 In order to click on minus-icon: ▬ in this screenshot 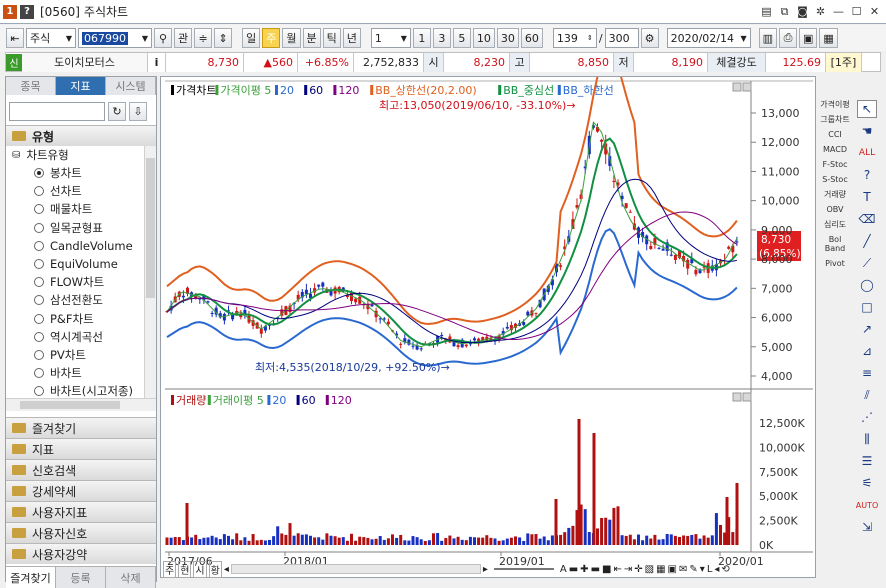, I will do `click(595, 569)`.